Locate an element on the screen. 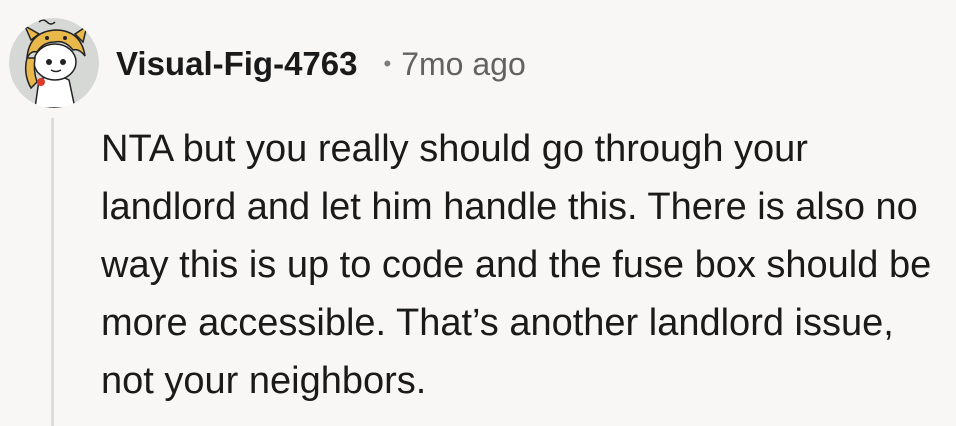  comment-timestamp: 7mo ago is located at coordinates (463, 64).